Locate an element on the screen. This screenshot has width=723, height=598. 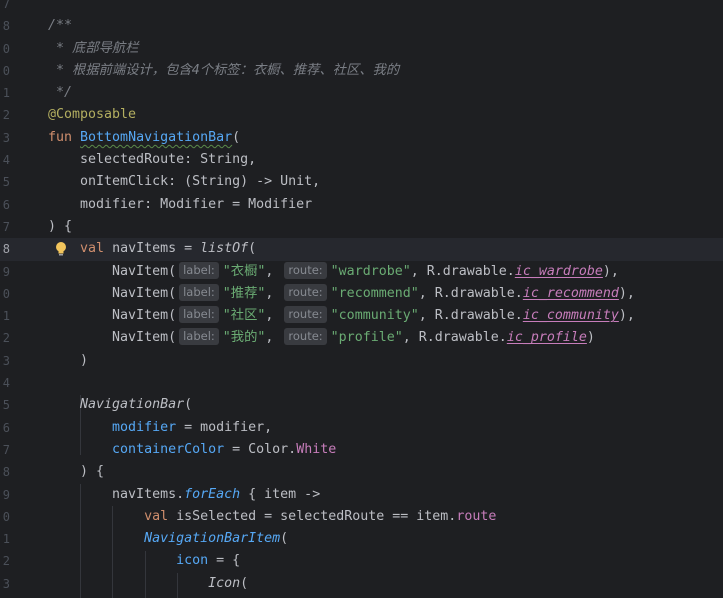
code-token: "我的" is located at coordinates (244, 338).